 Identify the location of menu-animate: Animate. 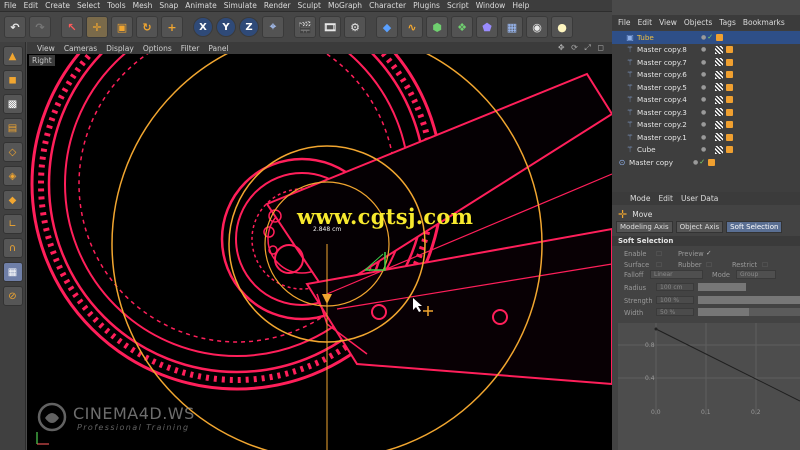
(200, 5).